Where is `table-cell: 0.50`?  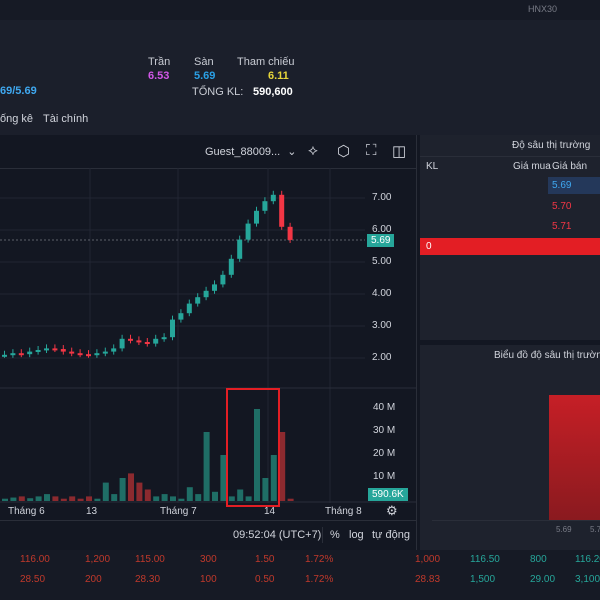 table-cell: 0.50 is located at coordinates (265, 579).